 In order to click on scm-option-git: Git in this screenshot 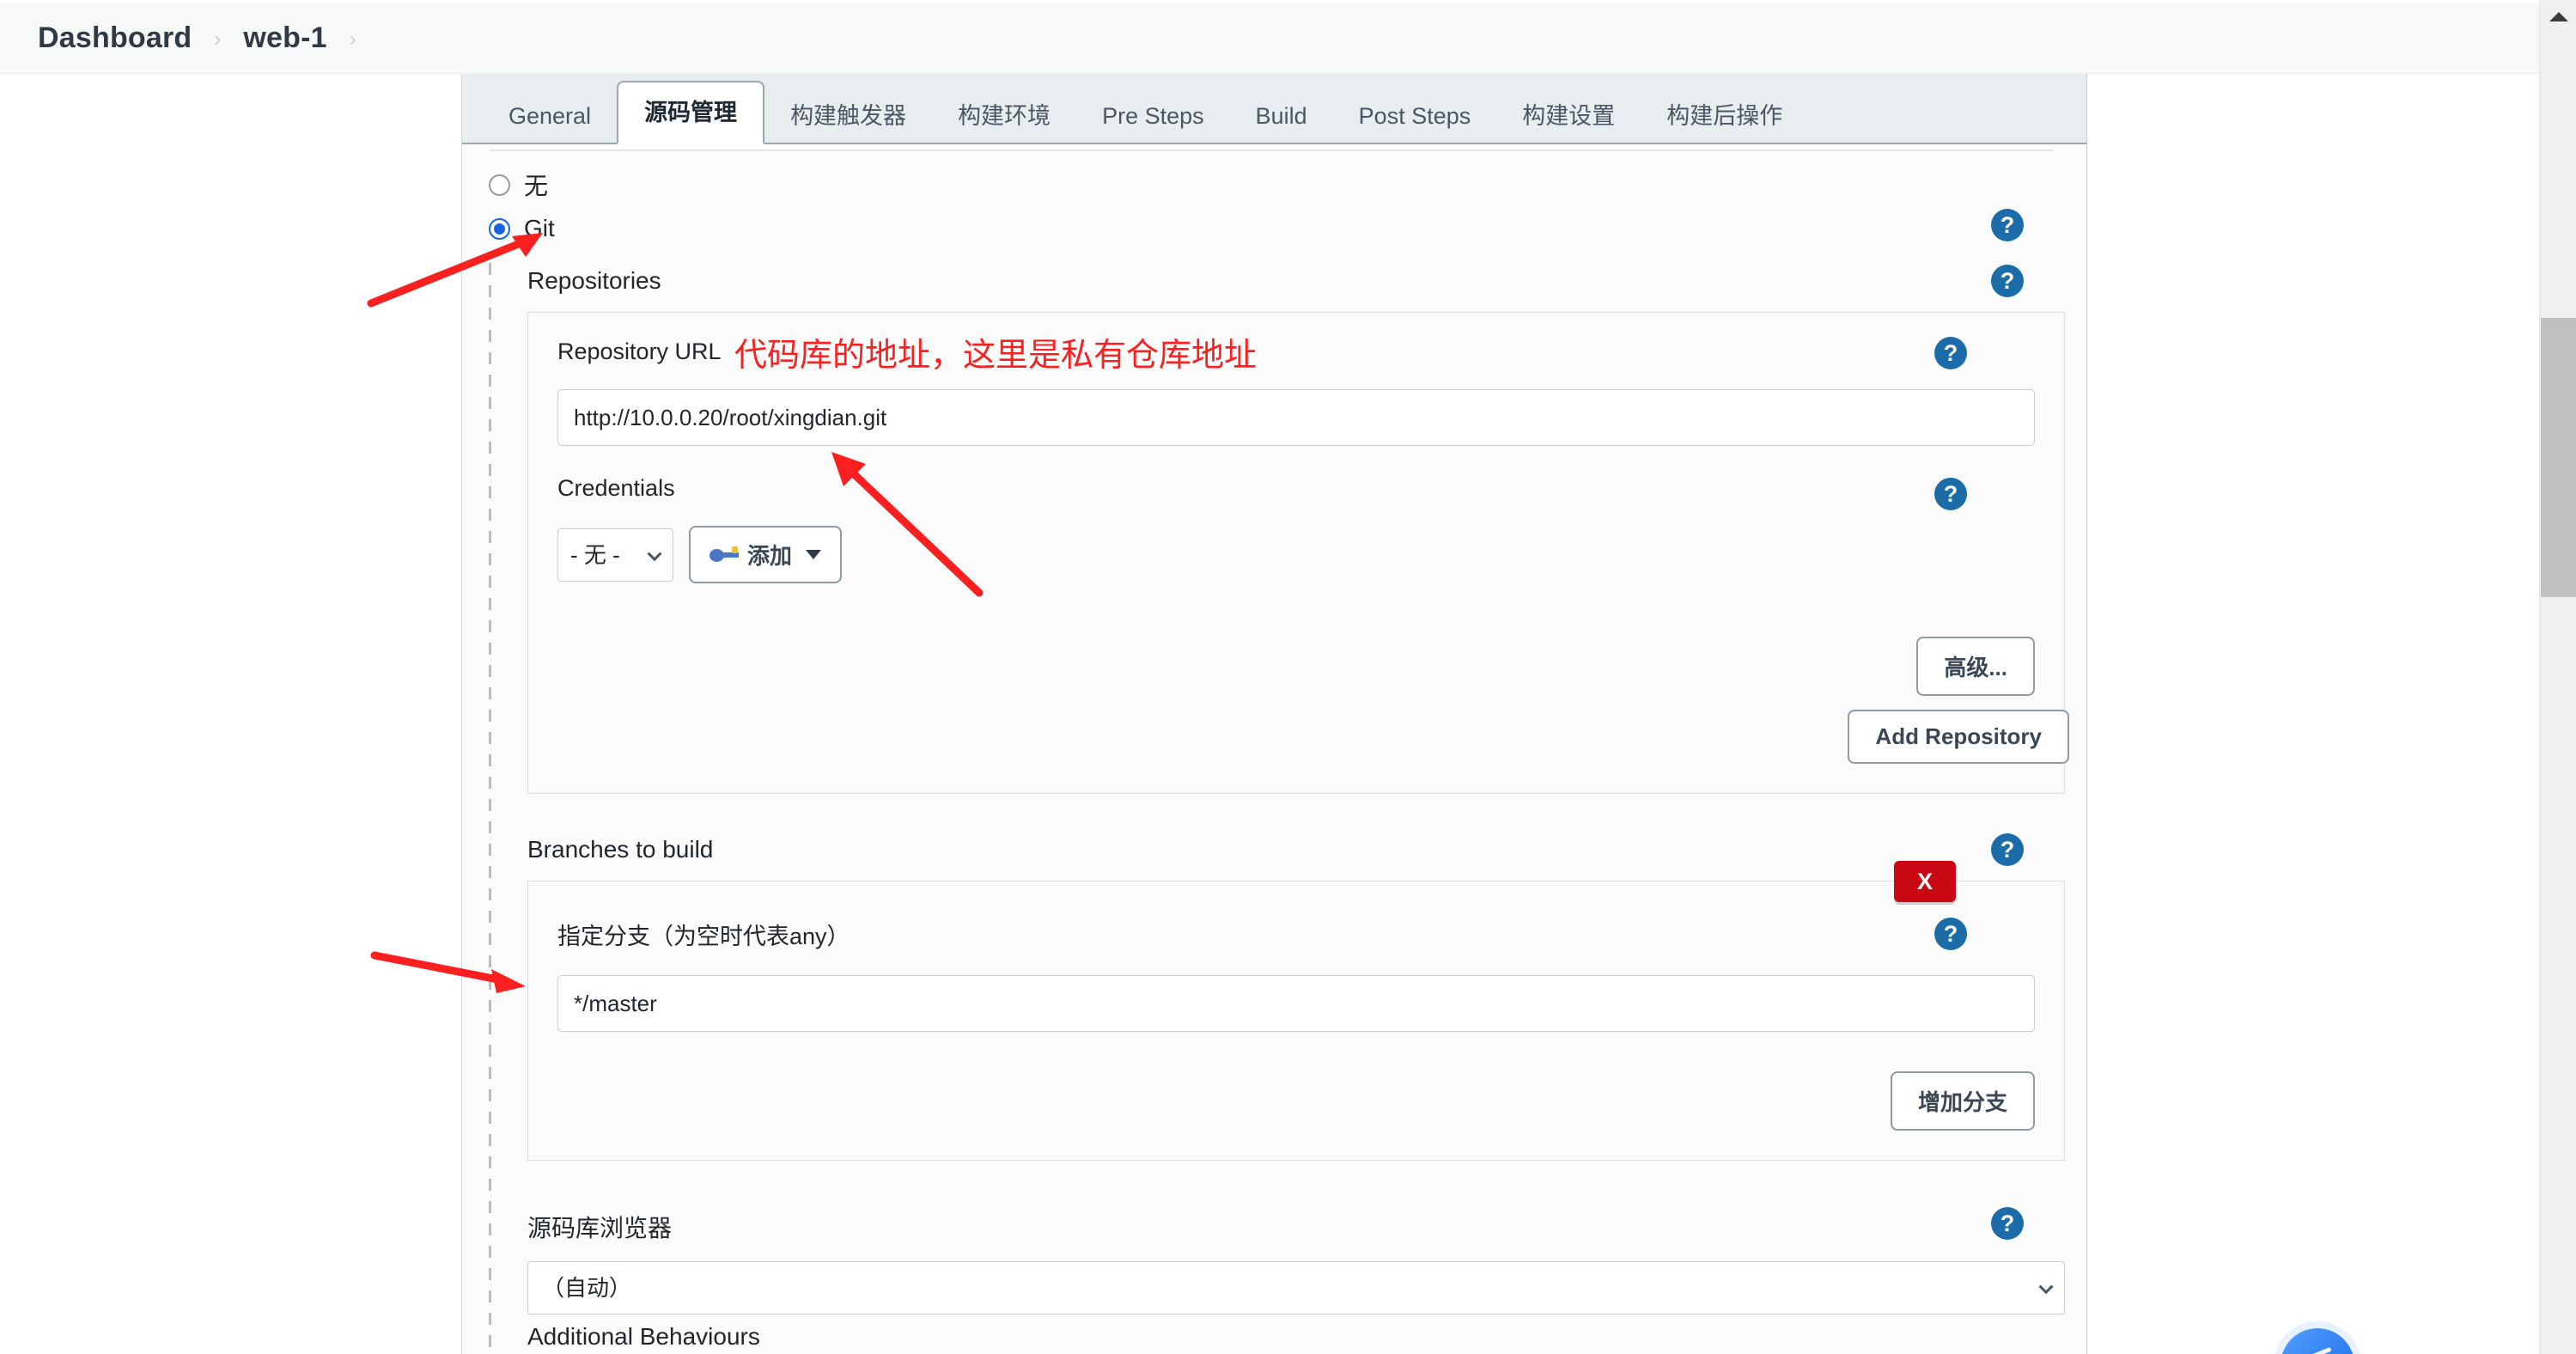, I will do `click(522, 228)`.